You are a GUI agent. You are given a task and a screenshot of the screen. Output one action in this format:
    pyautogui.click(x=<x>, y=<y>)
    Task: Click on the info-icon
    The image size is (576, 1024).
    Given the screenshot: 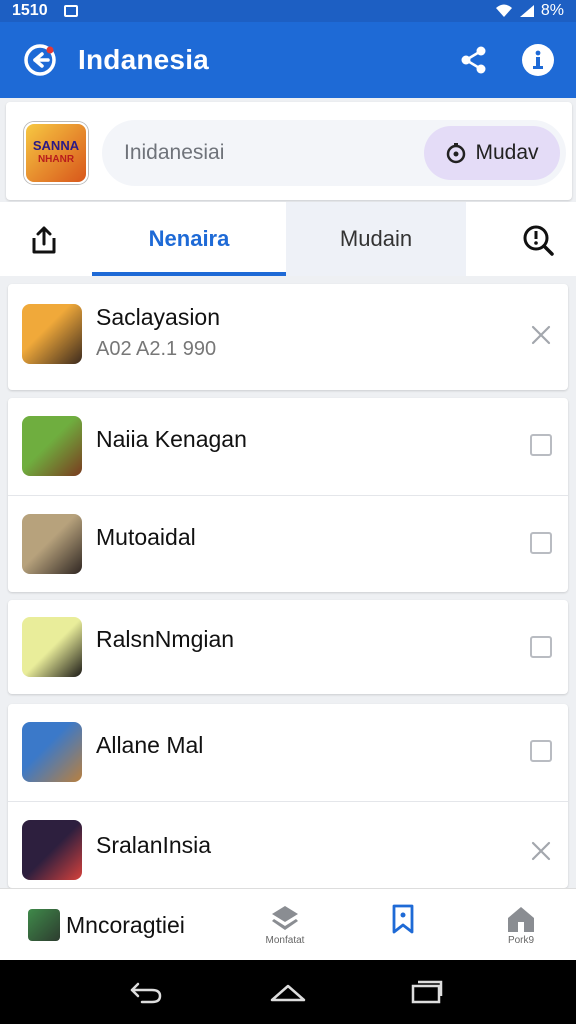 What is the action you would take?
    pyautogui.click(x=538, y=60)
    